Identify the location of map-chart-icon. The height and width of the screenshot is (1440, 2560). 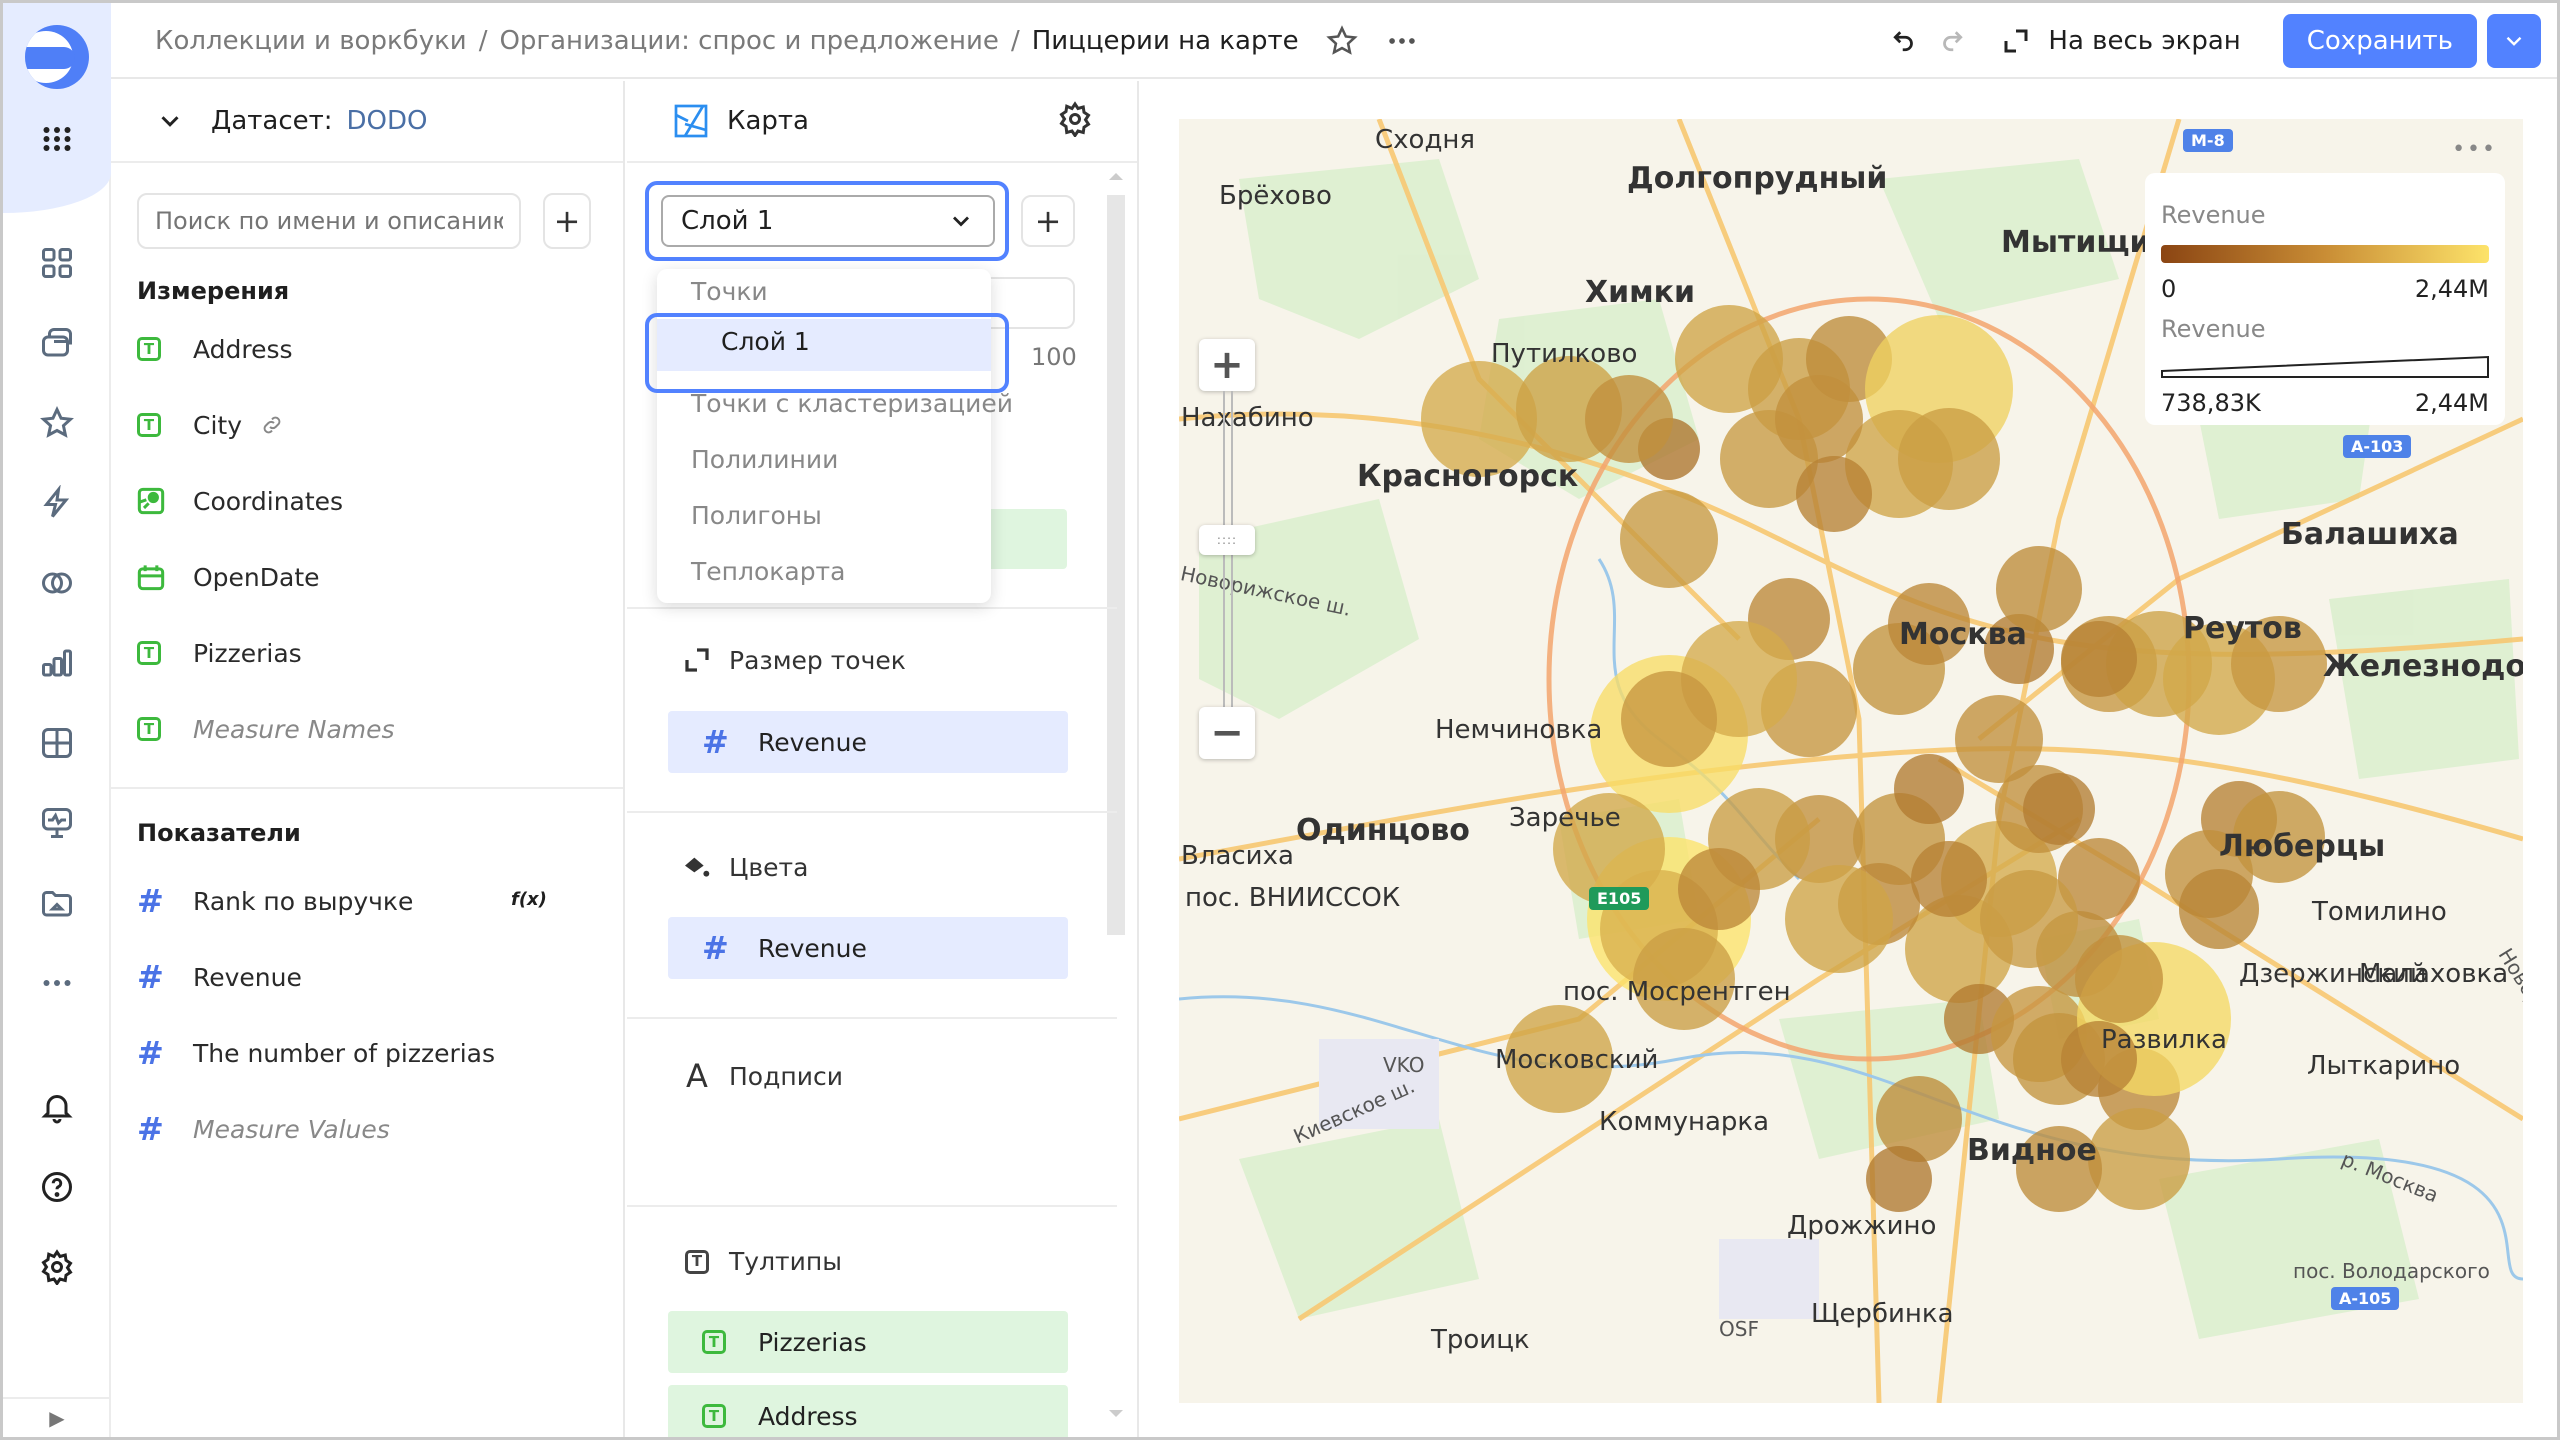
(691, 121).